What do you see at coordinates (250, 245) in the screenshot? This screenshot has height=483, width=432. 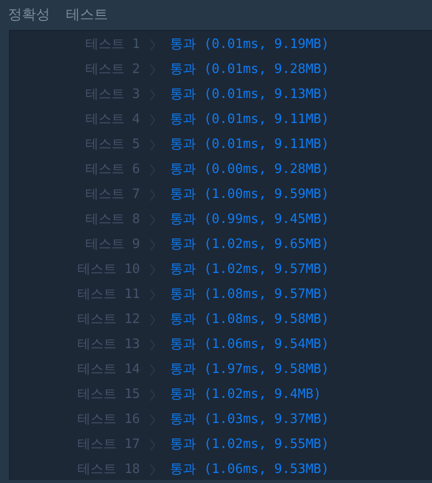 I see `test-result: 통과 (1.02ms, 9.65MB)` at bounding box center [250, 245].